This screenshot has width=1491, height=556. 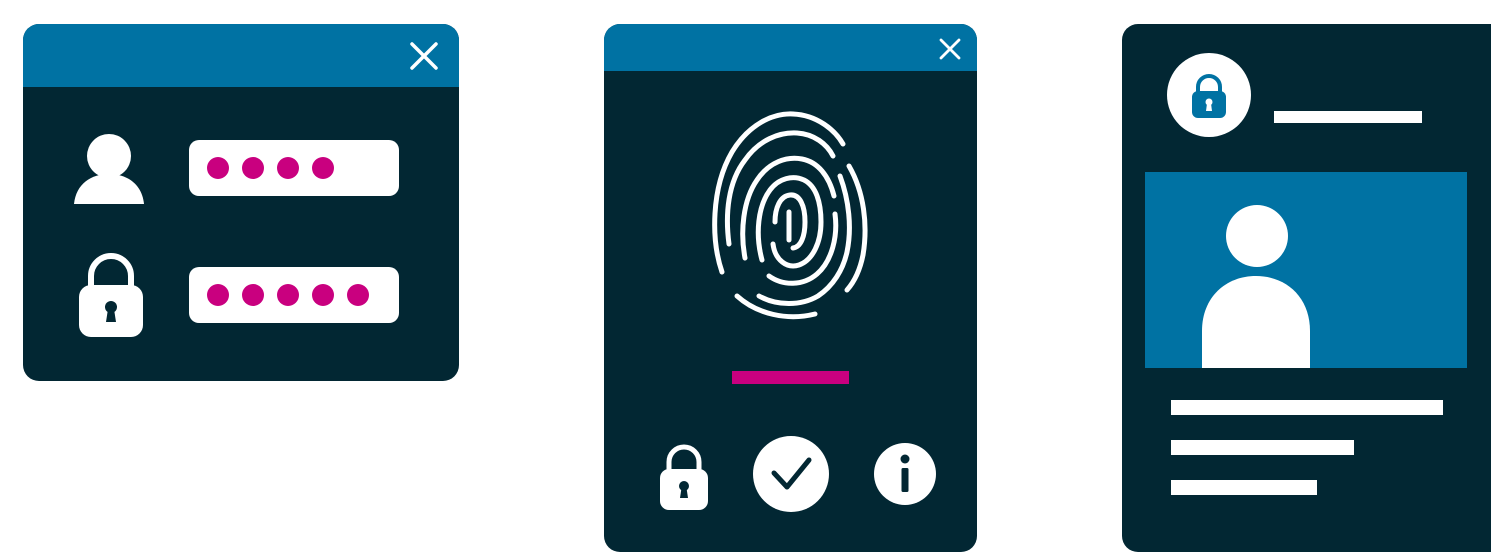 I want to click on password-field, so click(x=294, y=295).